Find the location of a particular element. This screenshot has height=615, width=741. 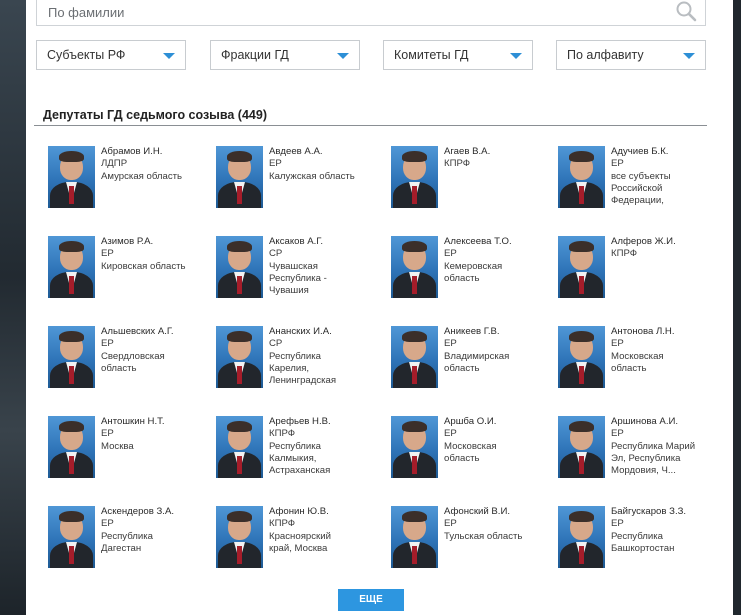

search-input is located at coordinates (348, 12).